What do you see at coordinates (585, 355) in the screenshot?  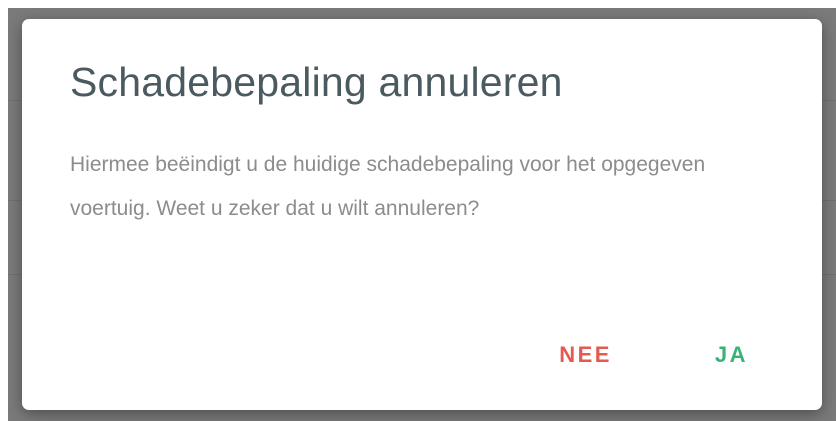 I see `no-button: NEE` at bounding box center [585, 355].